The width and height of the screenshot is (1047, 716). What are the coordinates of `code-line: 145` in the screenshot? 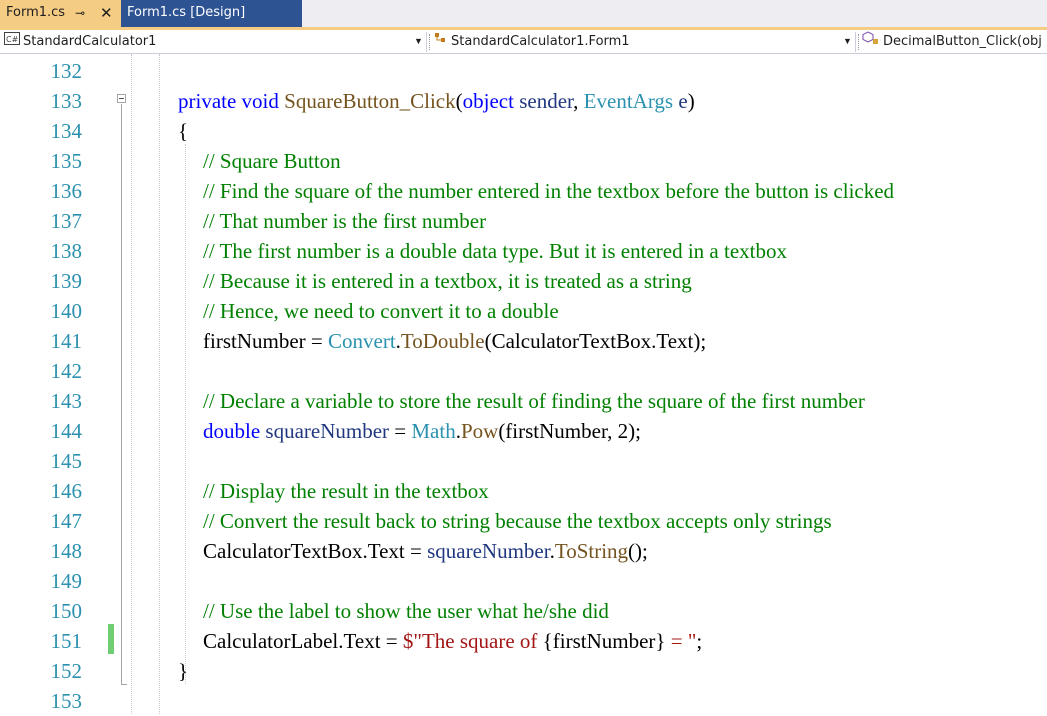 It's located at (523, 461).